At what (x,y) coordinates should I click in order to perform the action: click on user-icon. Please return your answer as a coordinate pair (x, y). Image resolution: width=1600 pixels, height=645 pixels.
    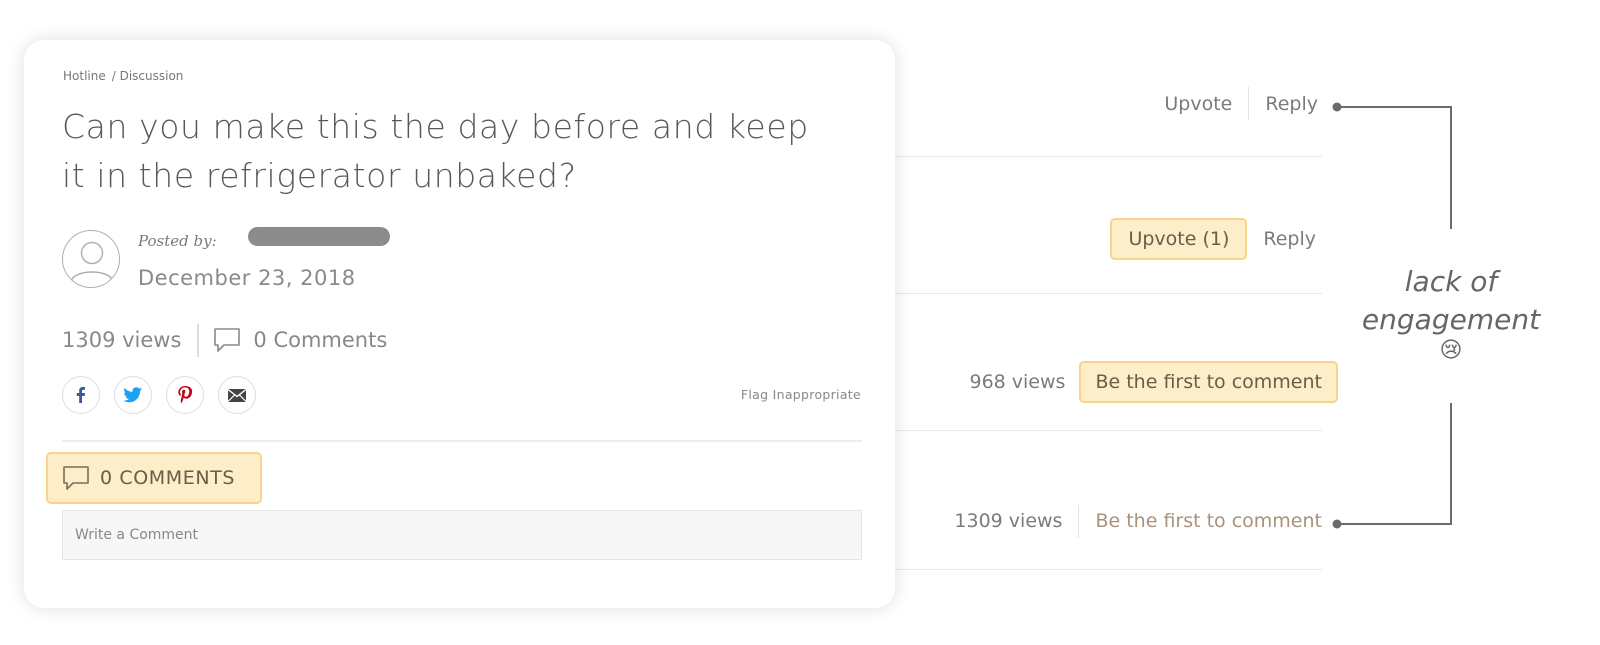
    Looking at the image, I should click on (92, 261).